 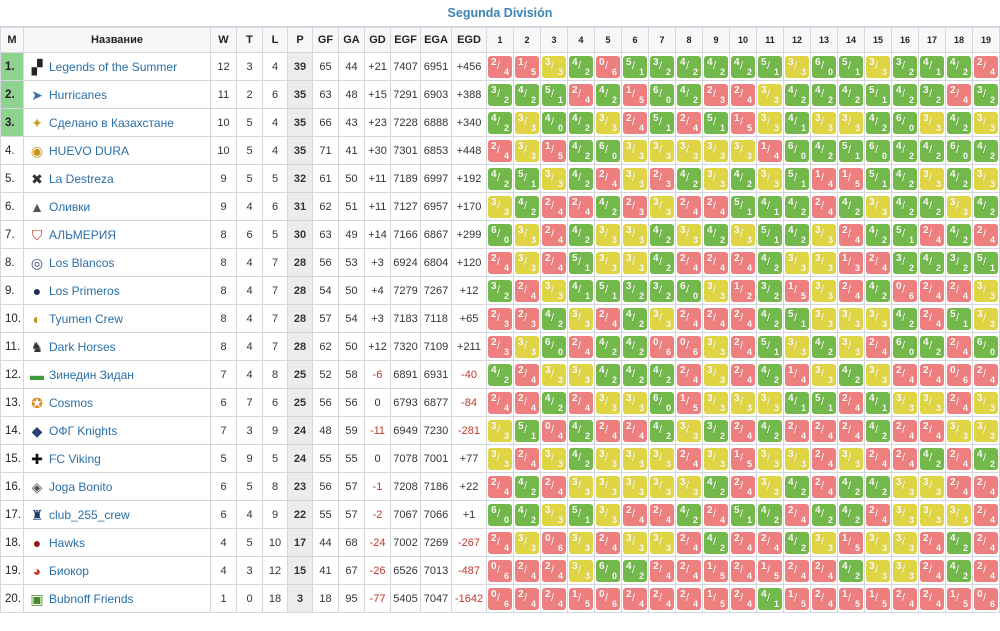 I want to click on match-result-badge: 0/4, so click(x=554, y=430).